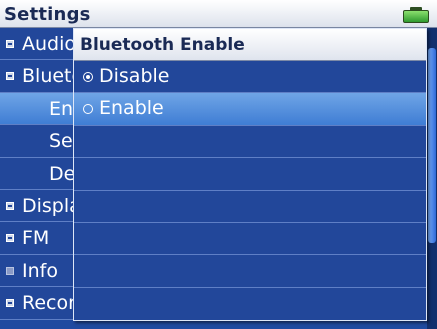  I want to click on battery-full-icon, so click(416, 15).